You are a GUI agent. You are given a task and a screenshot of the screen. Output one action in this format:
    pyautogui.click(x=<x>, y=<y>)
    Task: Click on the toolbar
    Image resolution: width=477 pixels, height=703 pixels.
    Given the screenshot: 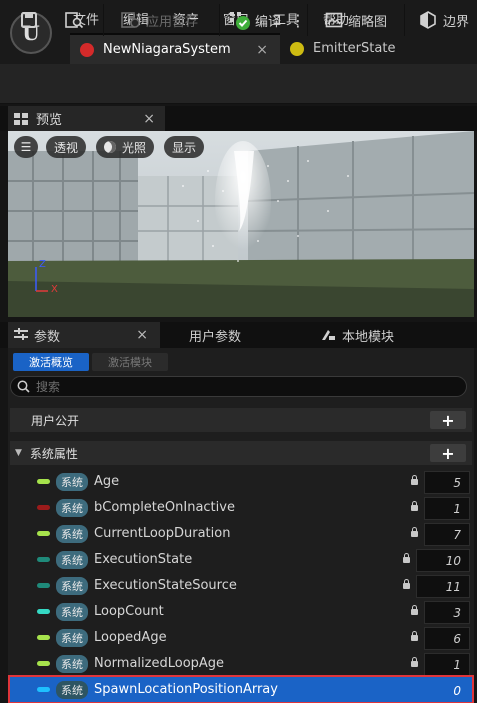 What is the action you would take?
    pyautogui.click(x=238, y=84)
    